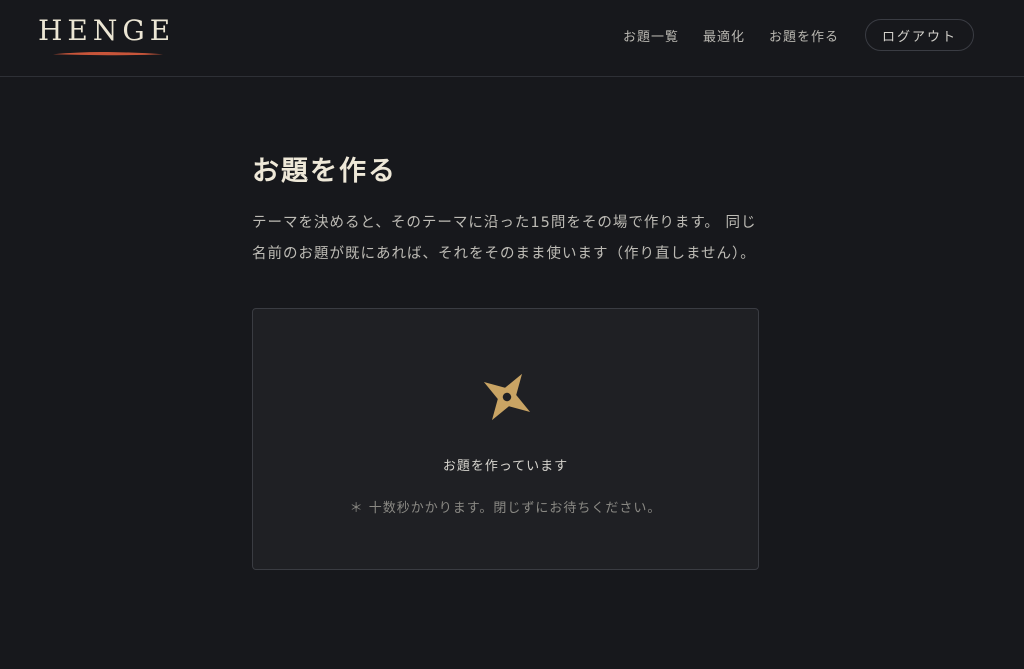 The image size is (1024, 669). I want to click on nav-link-create-topic: お題を作る, so click(804, 35).